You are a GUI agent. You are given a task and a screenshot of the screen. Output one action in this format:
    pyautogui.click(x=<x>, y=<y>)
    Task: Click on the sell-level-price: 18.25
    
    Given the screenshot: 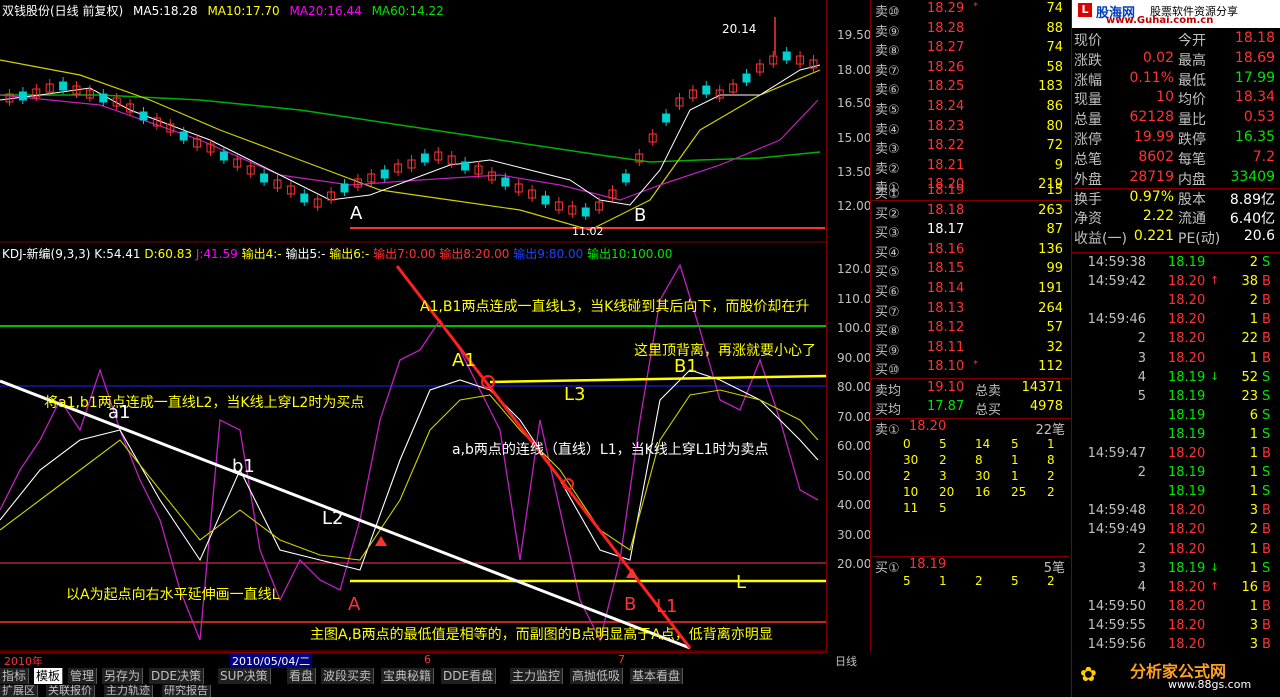 What is the action you would take?
    pyautogui.click(x=946, y=87)
    